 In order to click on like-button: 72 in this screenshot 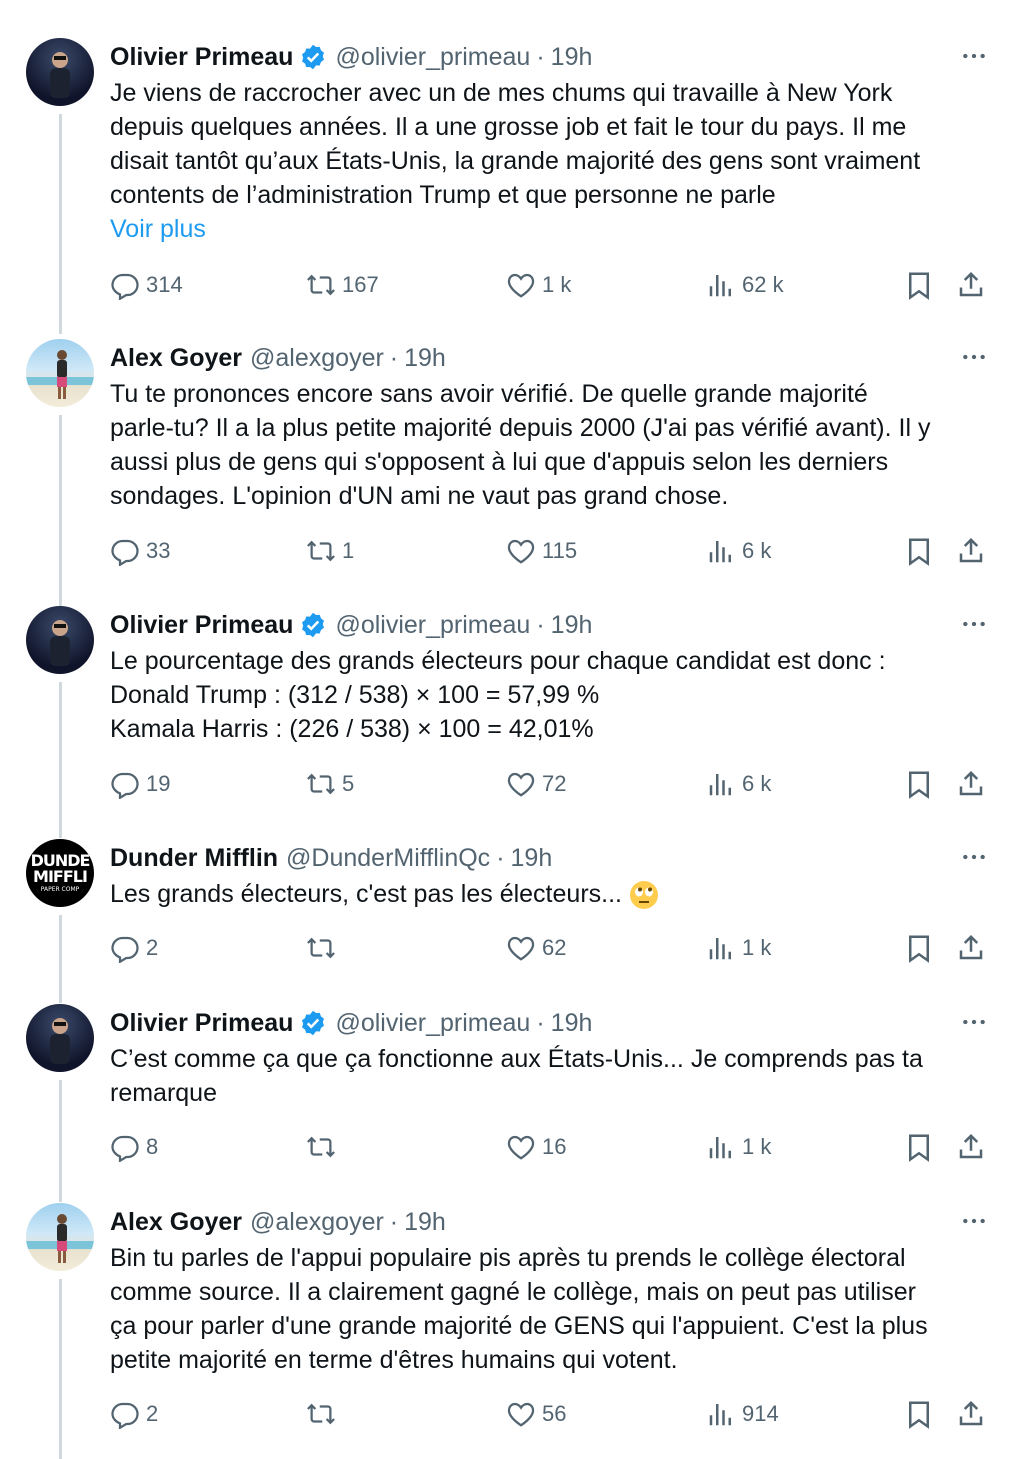, I will do `click(536, 784)`.